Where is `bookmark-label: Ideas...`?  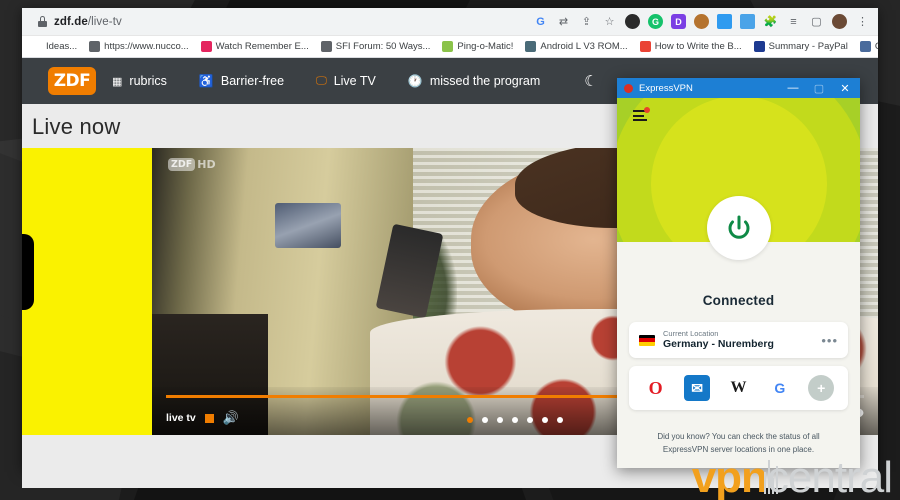 bookmark-label: Ideas... is located at coordinates (62, 46).